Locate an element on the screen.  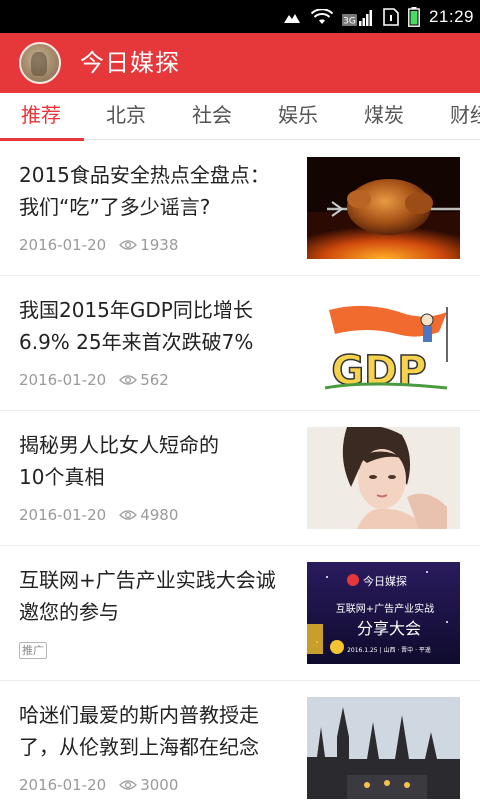
banner-line2: 分享大会 is located at coordinates (389, 628).